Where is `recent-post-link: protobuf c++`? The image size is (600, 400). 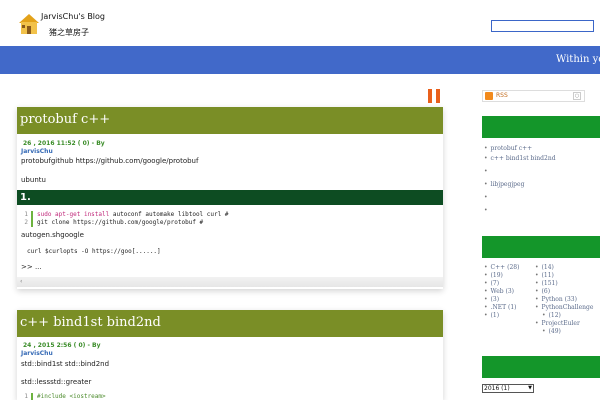
recent-post-link: protobuf c++ is located at coordinates (520, 150).